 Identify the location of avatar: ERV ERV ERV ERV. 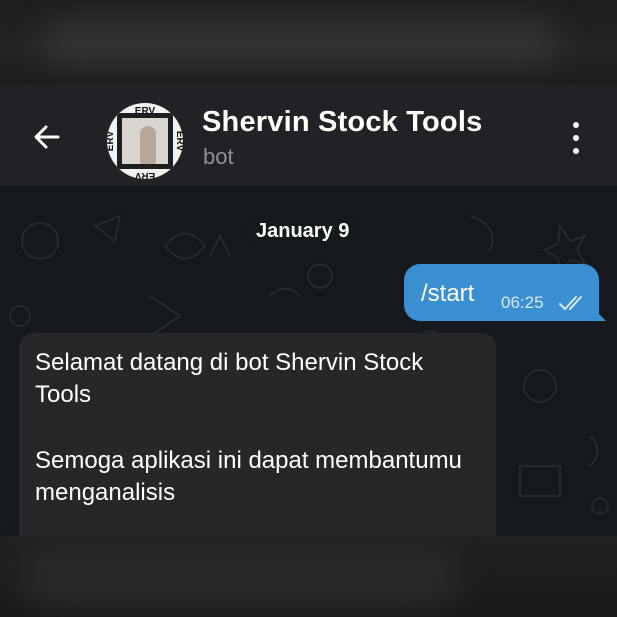
(145, 141).